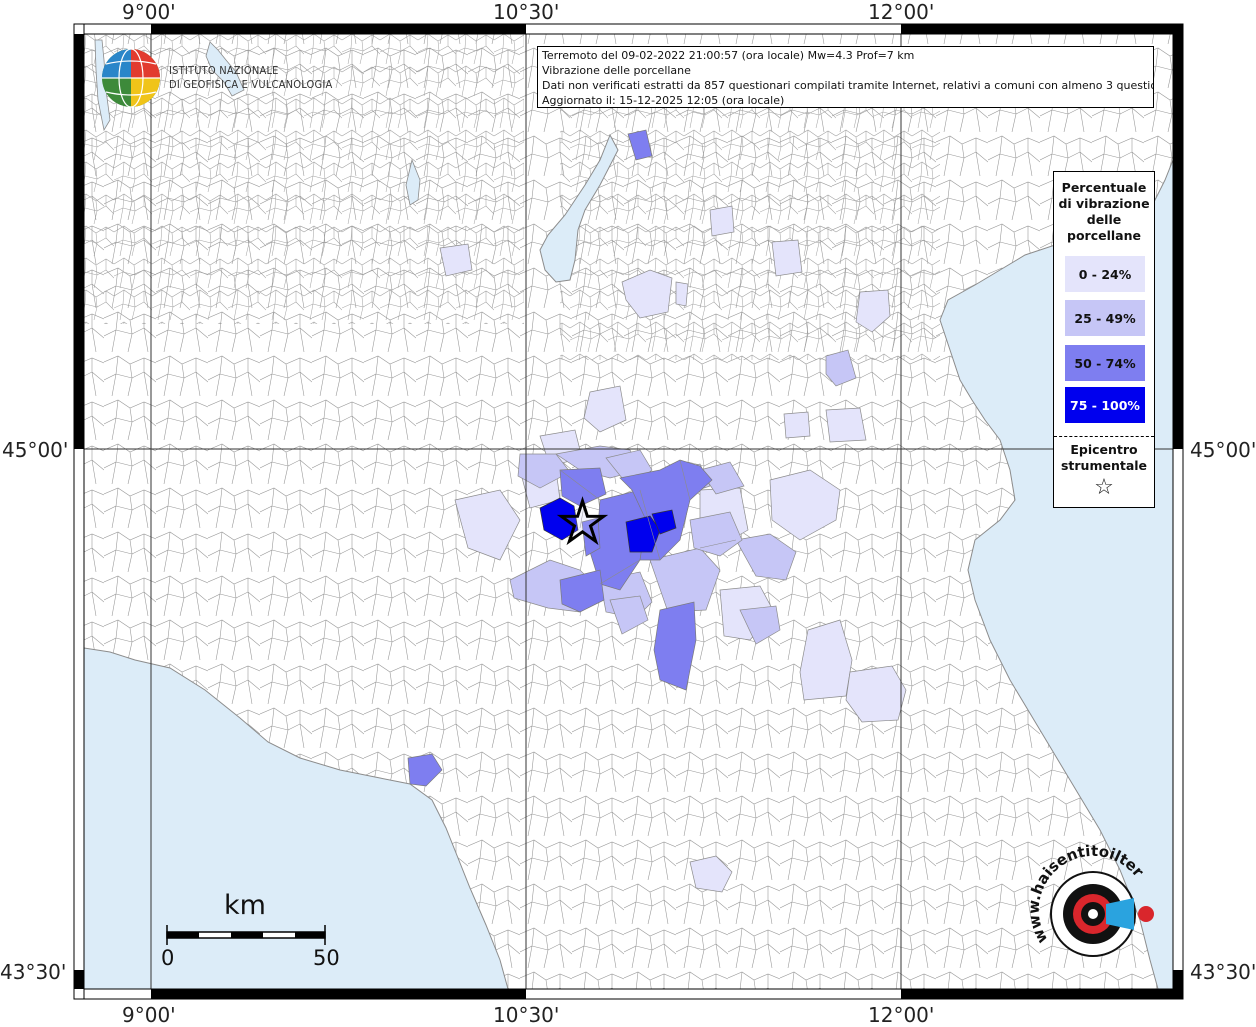 The image size is (1256, 1027). What do you see at coordinates (526, 12) in the screenshot?
I see `top-lon-label: 10°30'` at bounding box center [526, 12].